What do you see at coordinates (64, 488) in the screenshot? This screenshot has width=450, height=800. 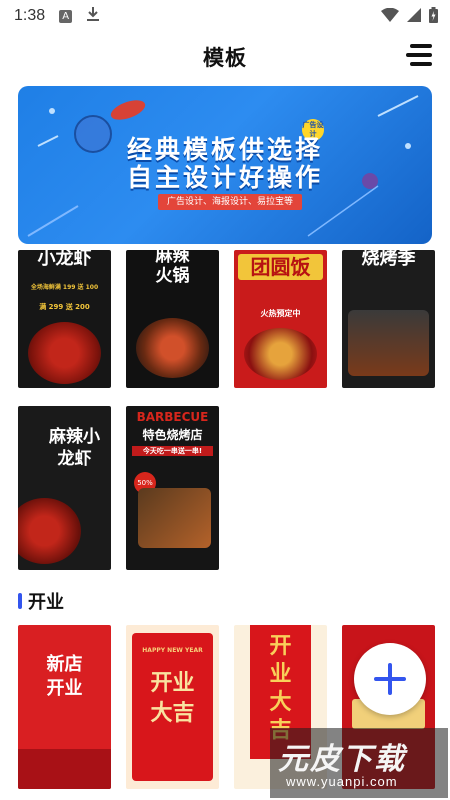 I see `template-card-spicy-crayfish: 麻辣小龙虾` at bounding box center [64, 488].